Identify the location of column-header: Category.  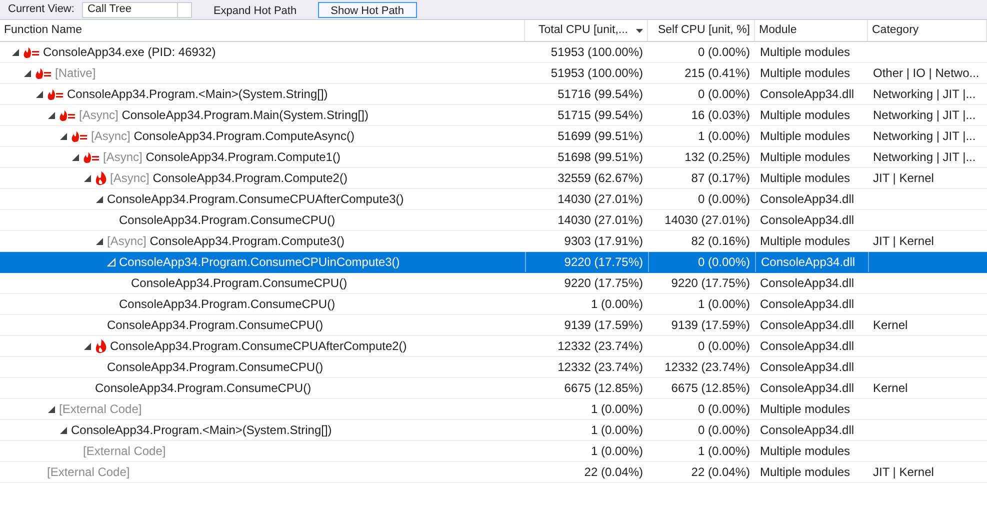
(927, 30).